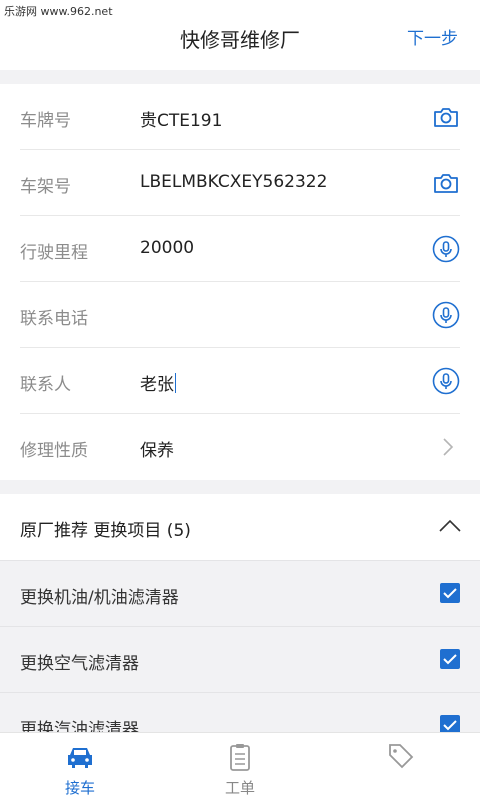 The width and height of the screenshot is (480, 800). I want to click on tab-label: 接车, so click(79, 788).